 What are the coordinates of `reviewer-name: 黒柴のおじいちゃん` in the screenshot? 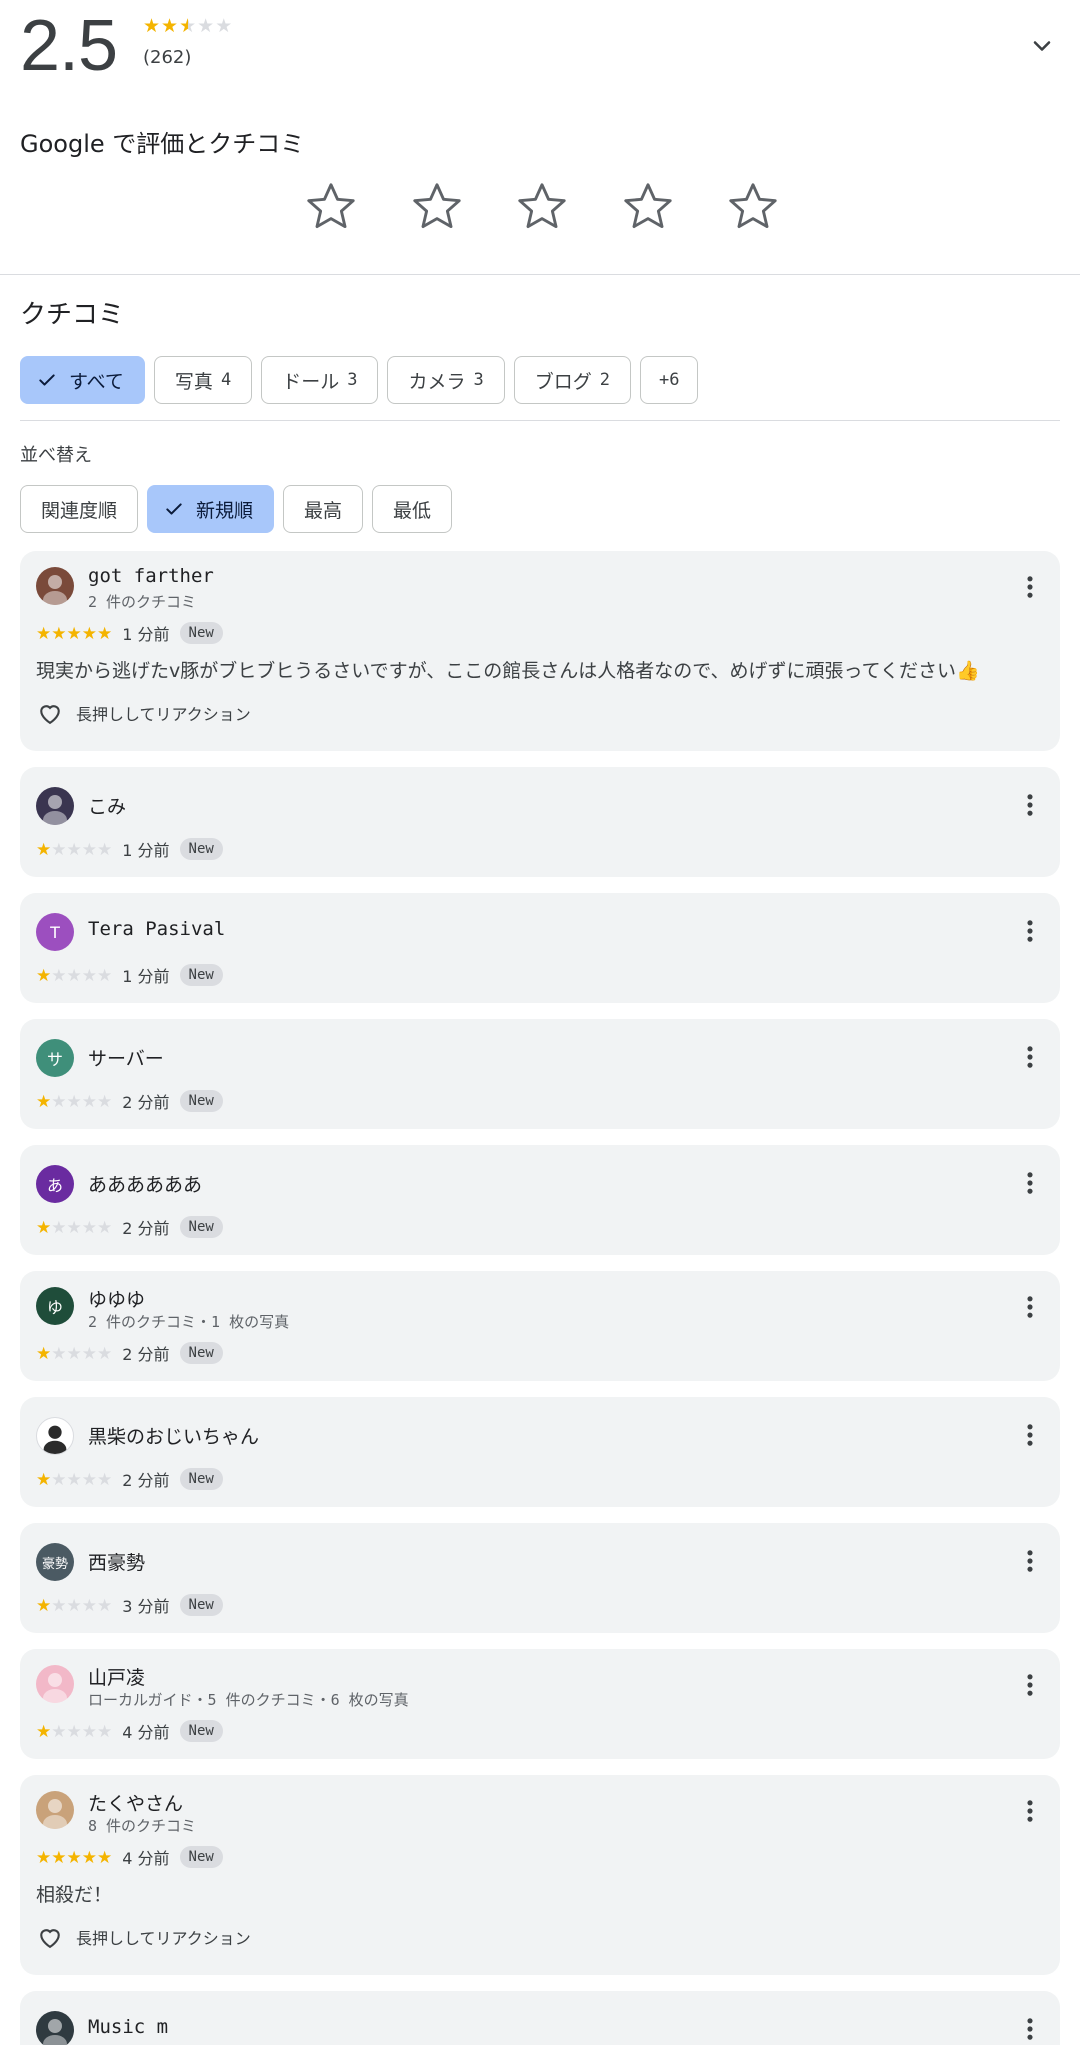 It's located at (173, 1435).